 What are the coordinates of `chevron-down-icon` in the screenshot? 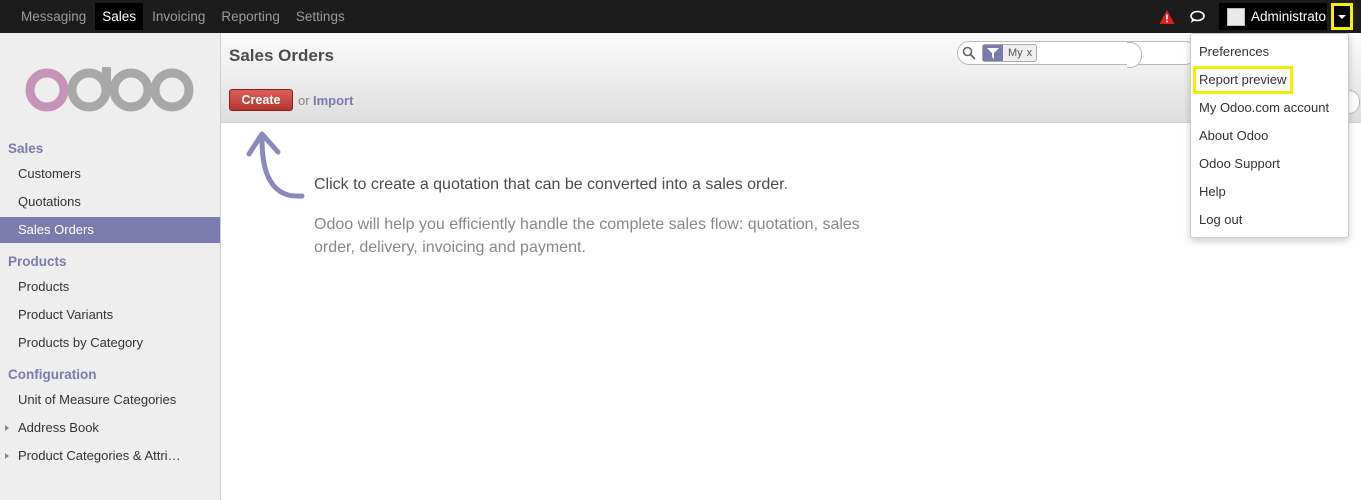 It's located at (1342, 16).